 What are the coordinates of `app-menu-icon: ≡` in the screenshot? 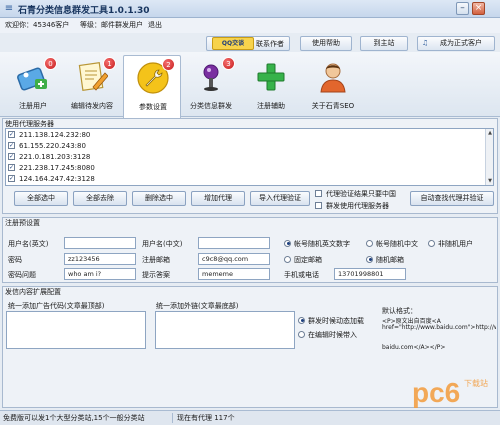 It's located at (9, 9).